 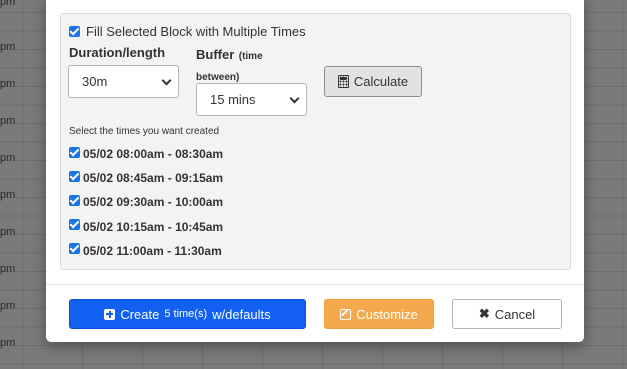 I want to click on create-count: 5 time(s), so click(x=186, y=314).